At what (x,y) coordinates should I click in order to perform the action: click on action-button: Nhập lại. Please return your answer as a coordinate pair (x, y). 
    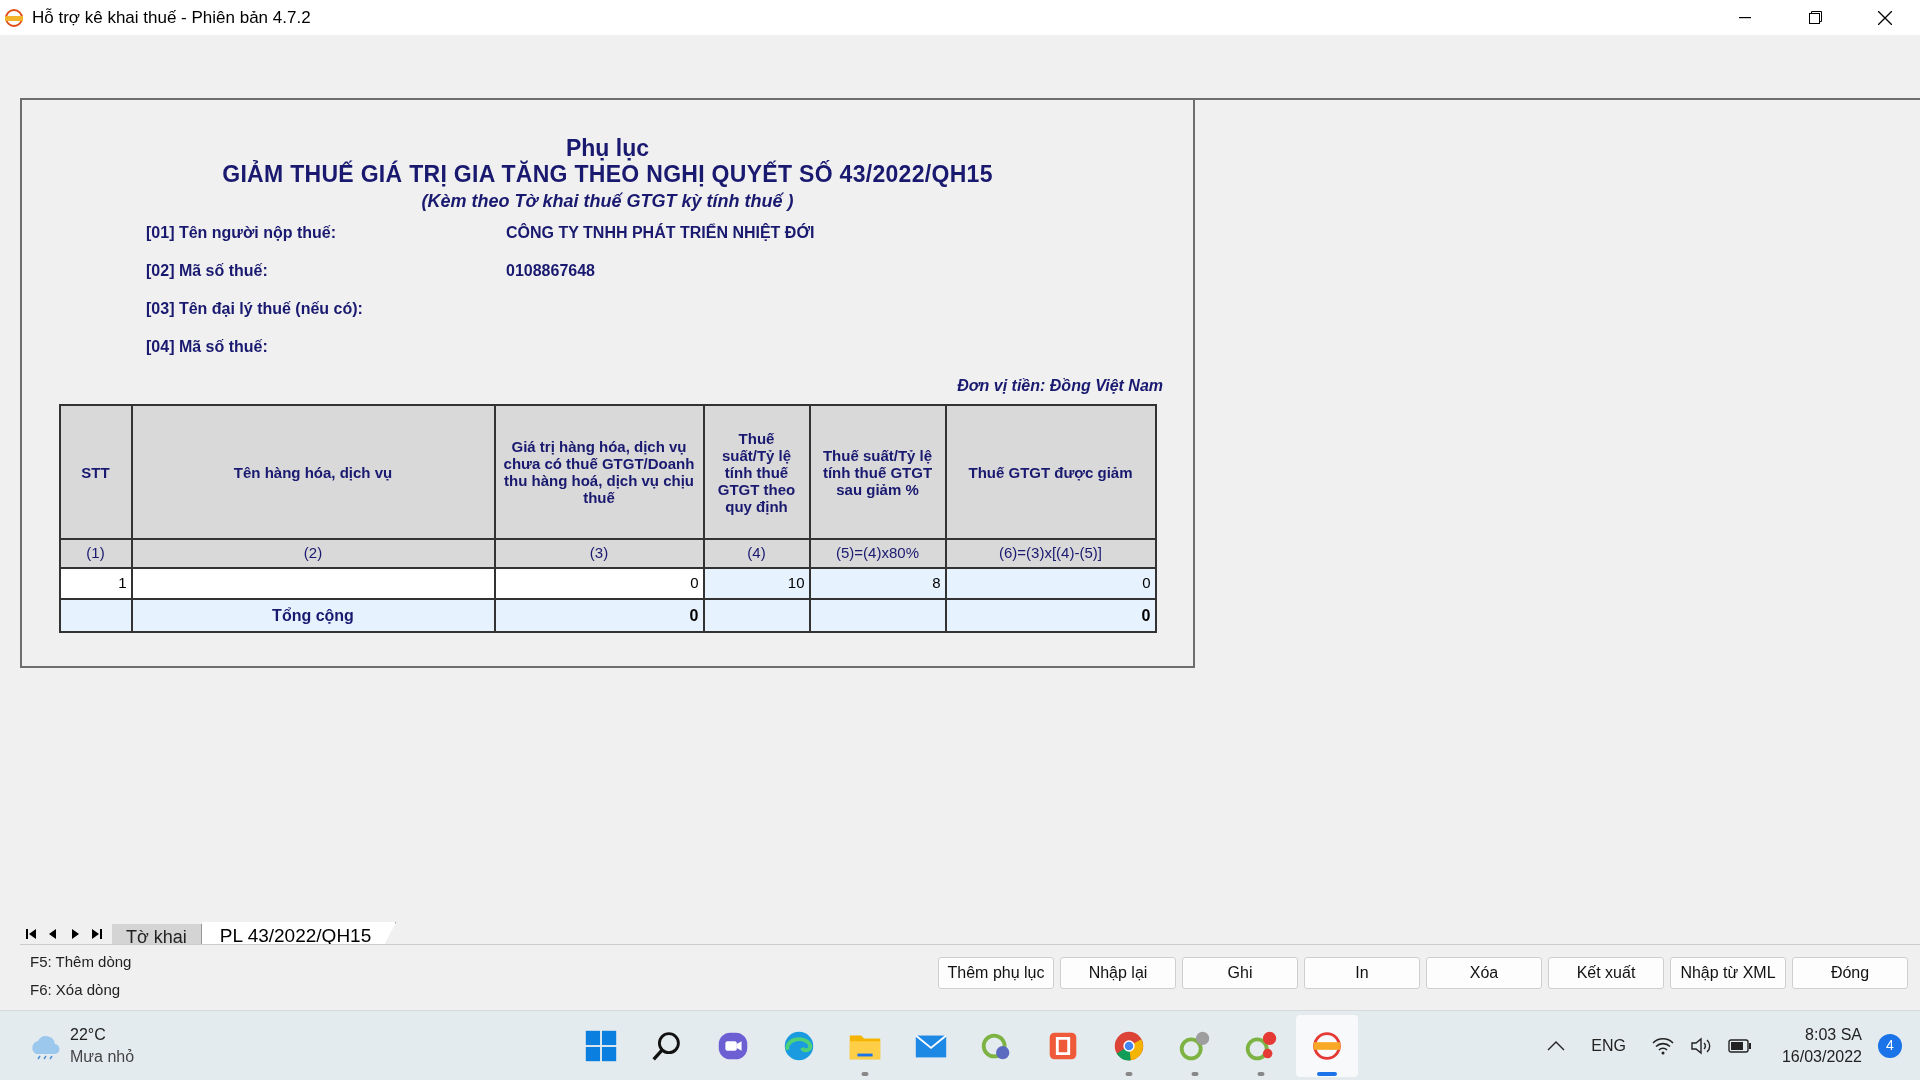
    Looking at the image, I should click on (1118, 973).